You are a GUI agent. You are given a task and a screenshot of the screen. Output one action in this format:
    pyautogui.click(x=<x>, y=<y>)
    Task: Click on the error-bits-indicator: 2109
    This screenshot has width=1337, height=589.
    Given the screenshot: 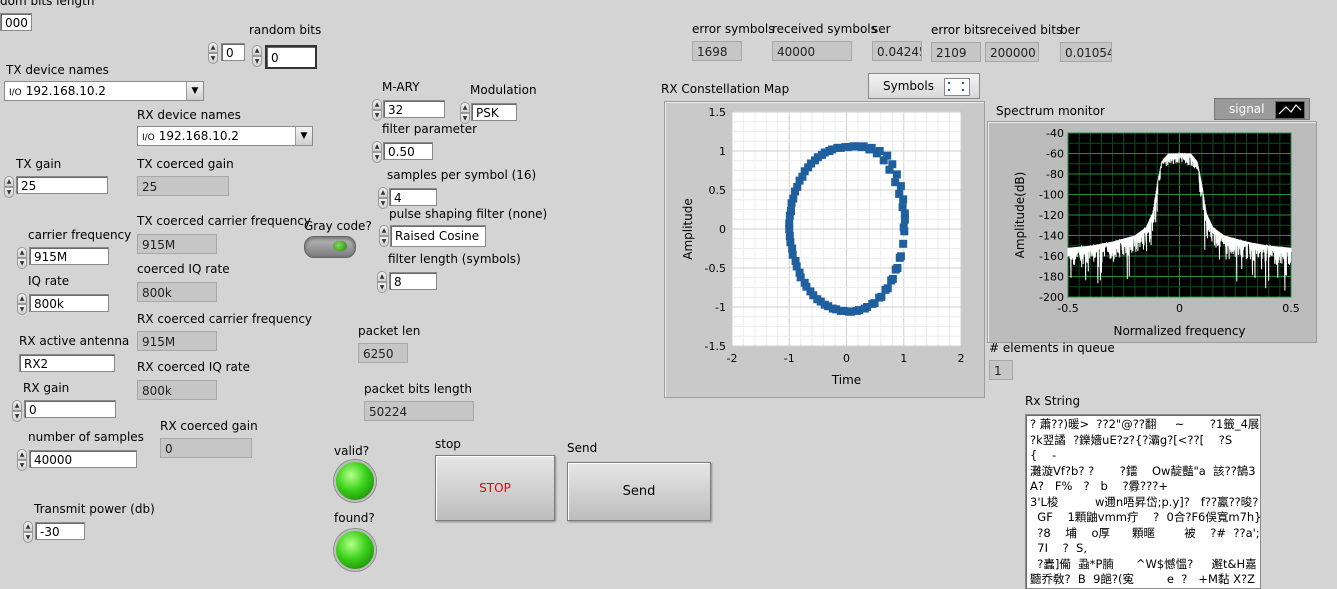 What is the action you would take?
    pyautogui.click(x=956, y=52)
    